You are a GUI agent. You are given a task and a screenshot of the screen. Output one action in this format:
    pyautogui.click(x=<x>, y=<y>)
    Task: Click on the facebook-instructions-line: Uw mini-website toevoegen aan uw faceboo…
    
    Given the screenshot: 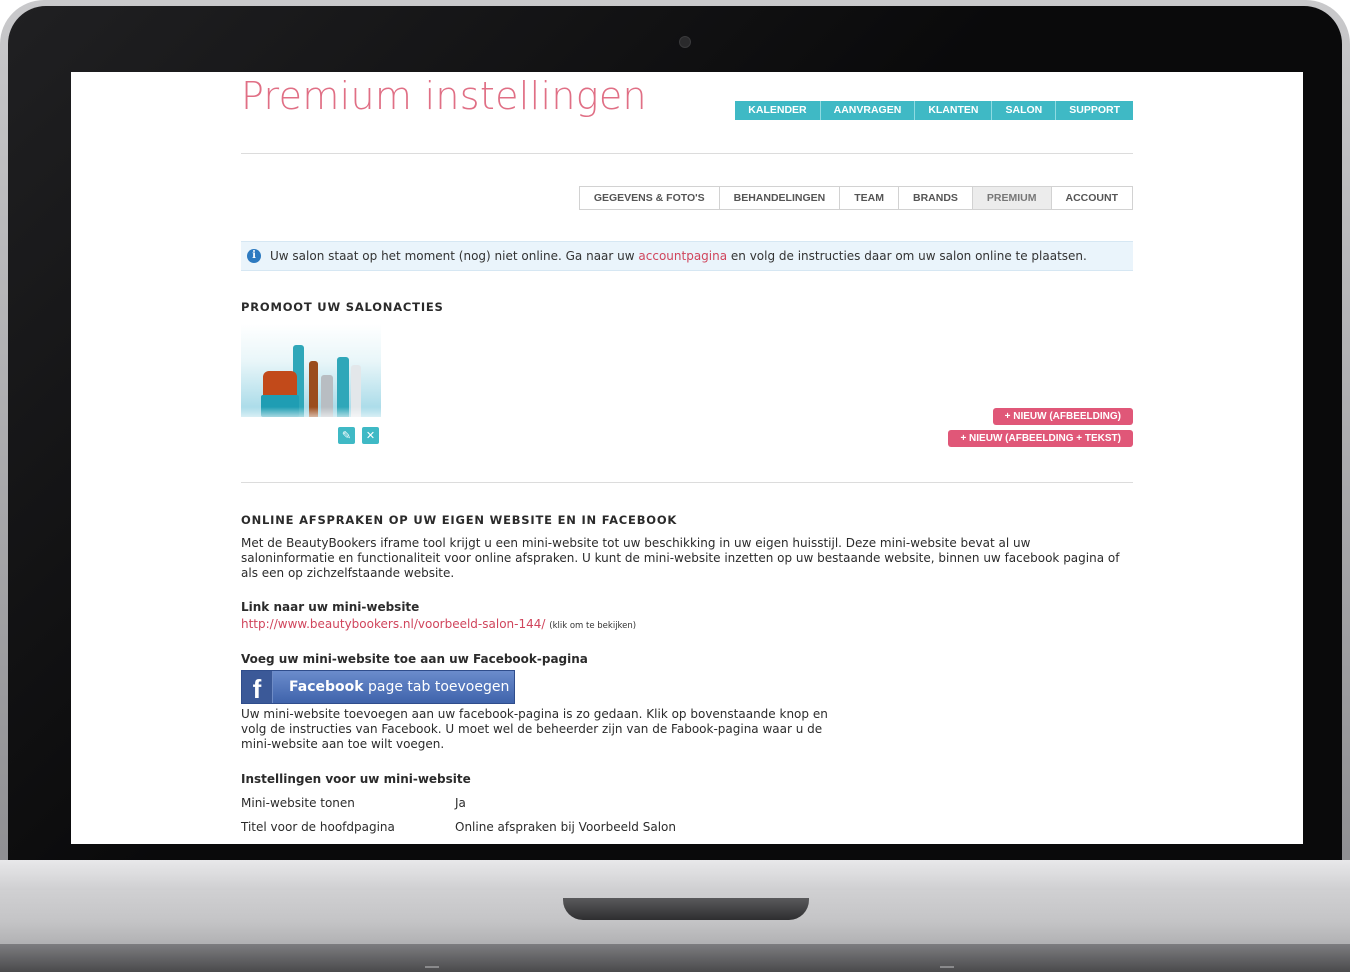 What is the action you would take?
    pyautogui.click(x=534, y=714)
    